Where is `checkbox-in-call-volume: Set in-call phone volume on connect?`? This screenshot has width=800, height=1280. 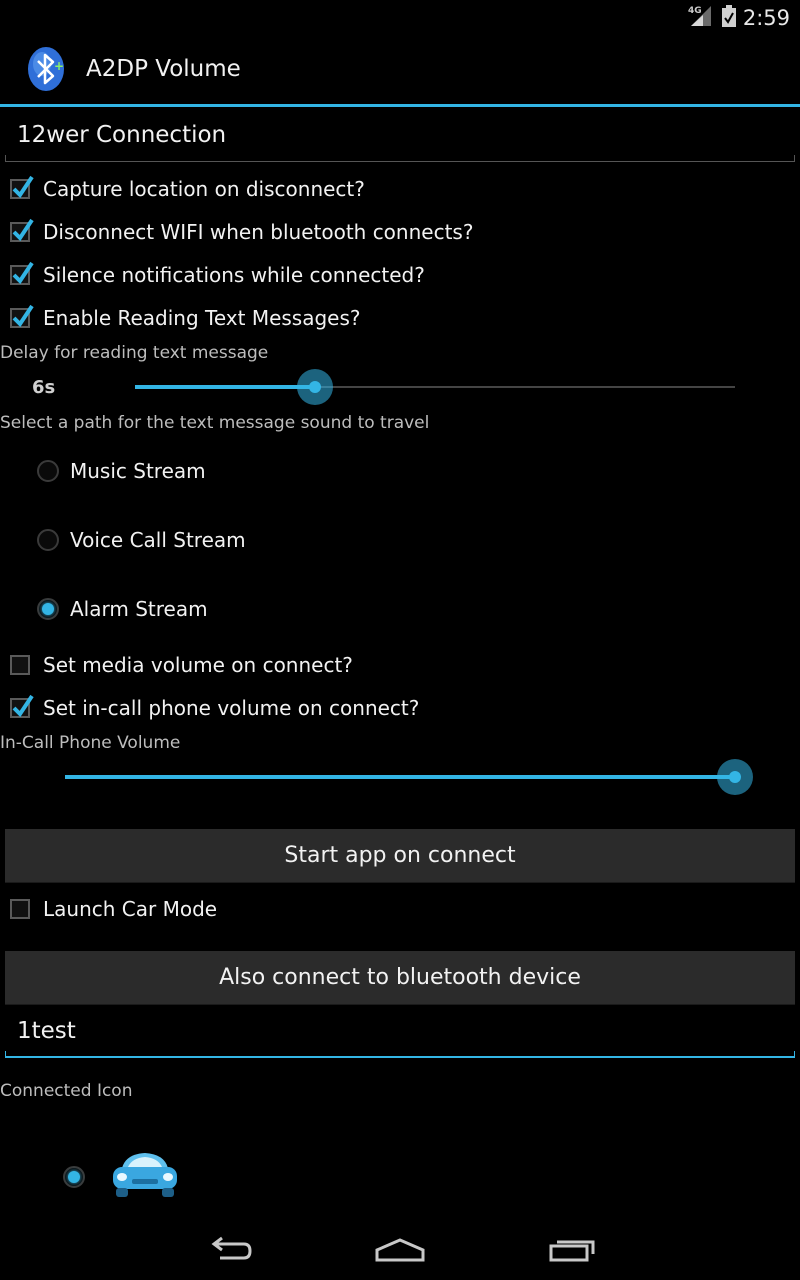 checkbox-in-call-volume: Set in-call phone volume on connect? is located at coordinates (214, 708).